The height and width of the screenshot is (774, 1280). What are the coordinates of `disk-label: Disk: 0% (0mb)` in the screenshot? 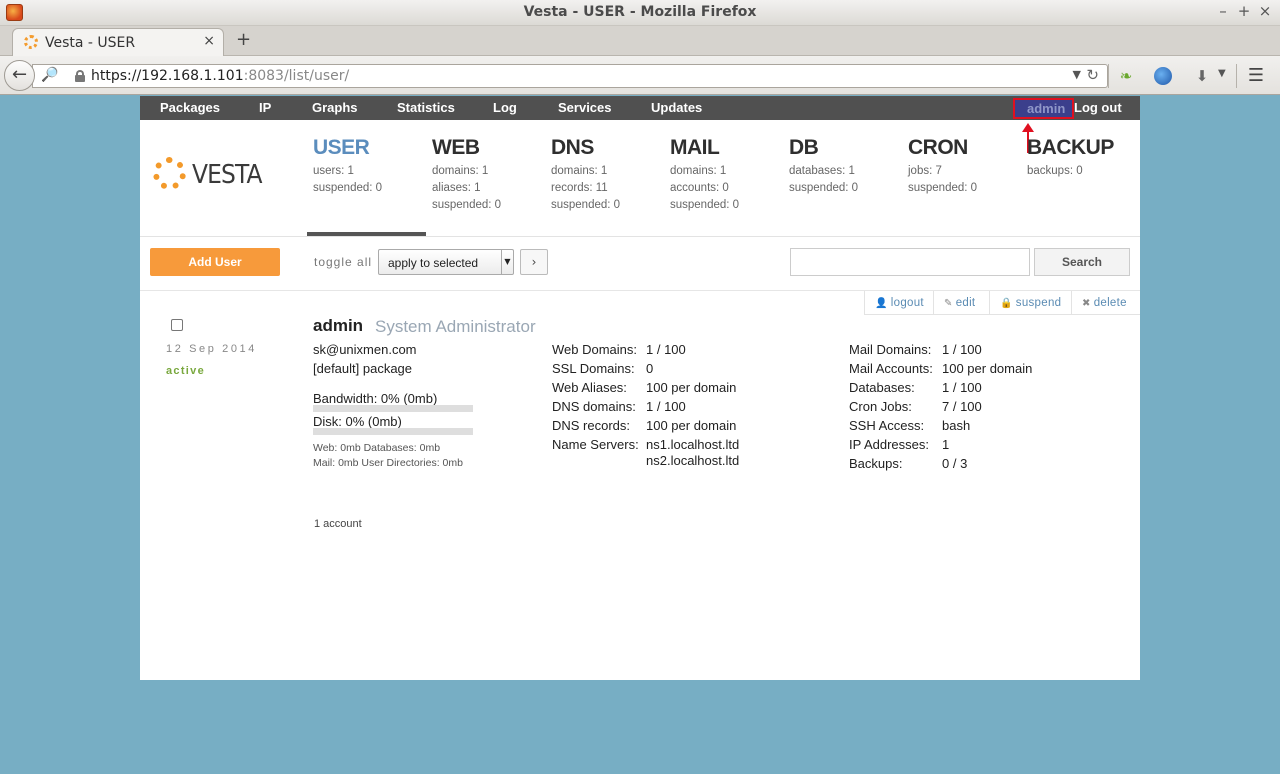 It's located at (357, 421).